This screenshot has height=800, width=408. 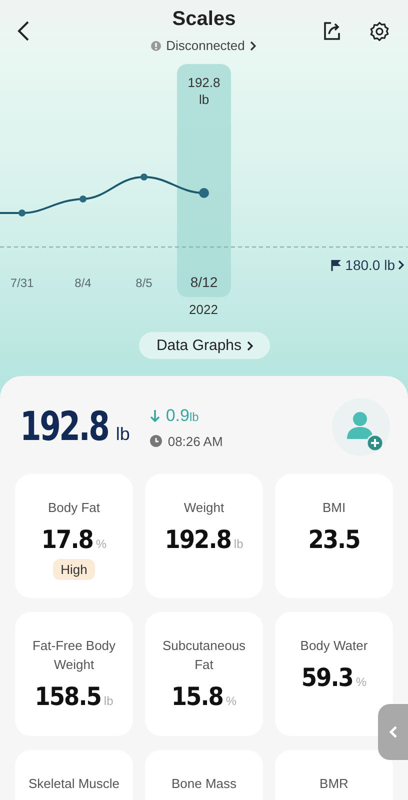 I want to click on metric-card: Subcutaneous Fat 15.8%, so click(x=204, y=674).